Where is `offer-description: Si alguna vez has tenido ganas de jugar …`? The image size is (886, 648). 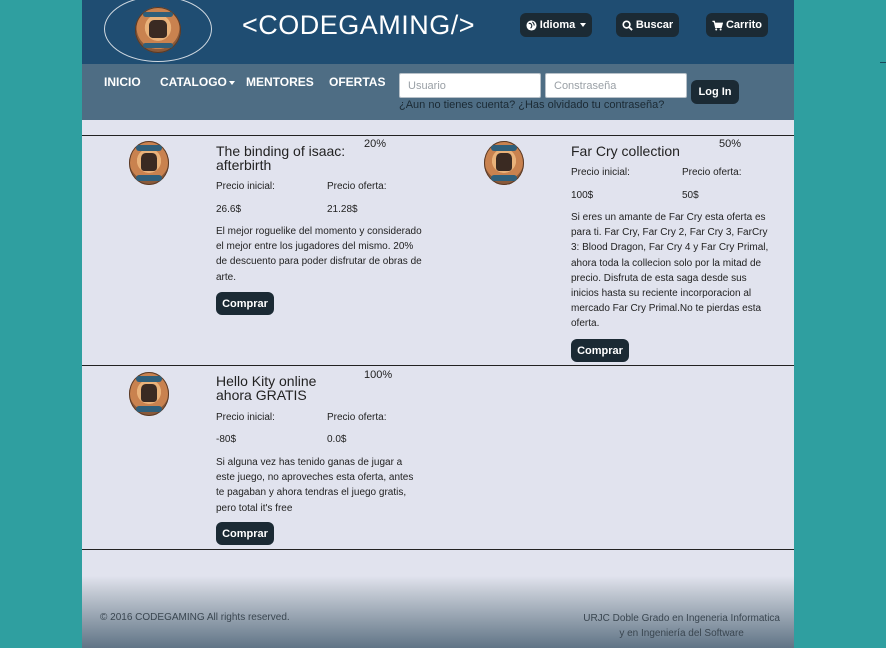
offer-description: Si alguna vez has tenido ganas de jugar … is located at coordinates (315, 485).